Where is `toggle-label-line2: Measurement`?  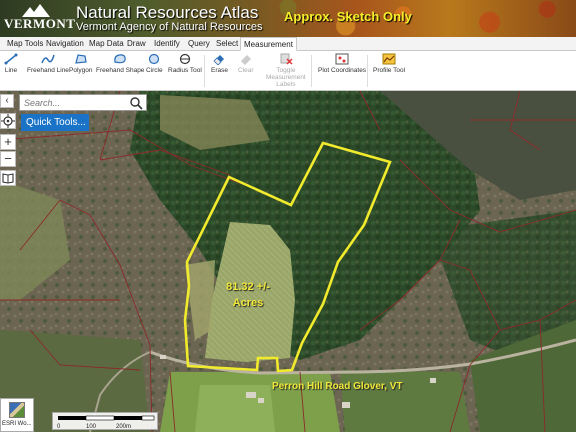 toggle-label-line2: Measurement is located at coordinates (286, 77).